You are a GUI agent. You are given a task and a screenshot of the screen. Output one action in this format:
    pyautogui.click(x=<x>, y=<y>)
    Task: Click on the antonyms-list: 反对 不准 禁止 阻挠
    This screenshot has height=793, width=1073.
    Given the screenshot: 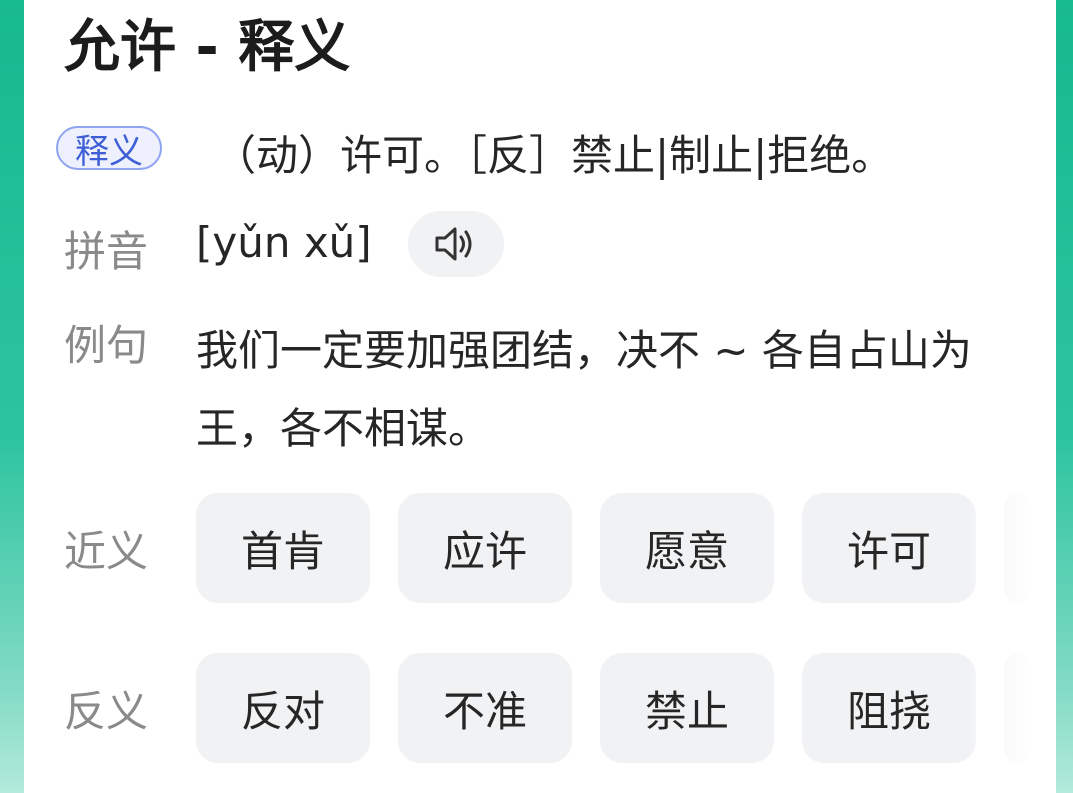 What is the action you would take?
    pyautogui.click(x=615, y=708)
    